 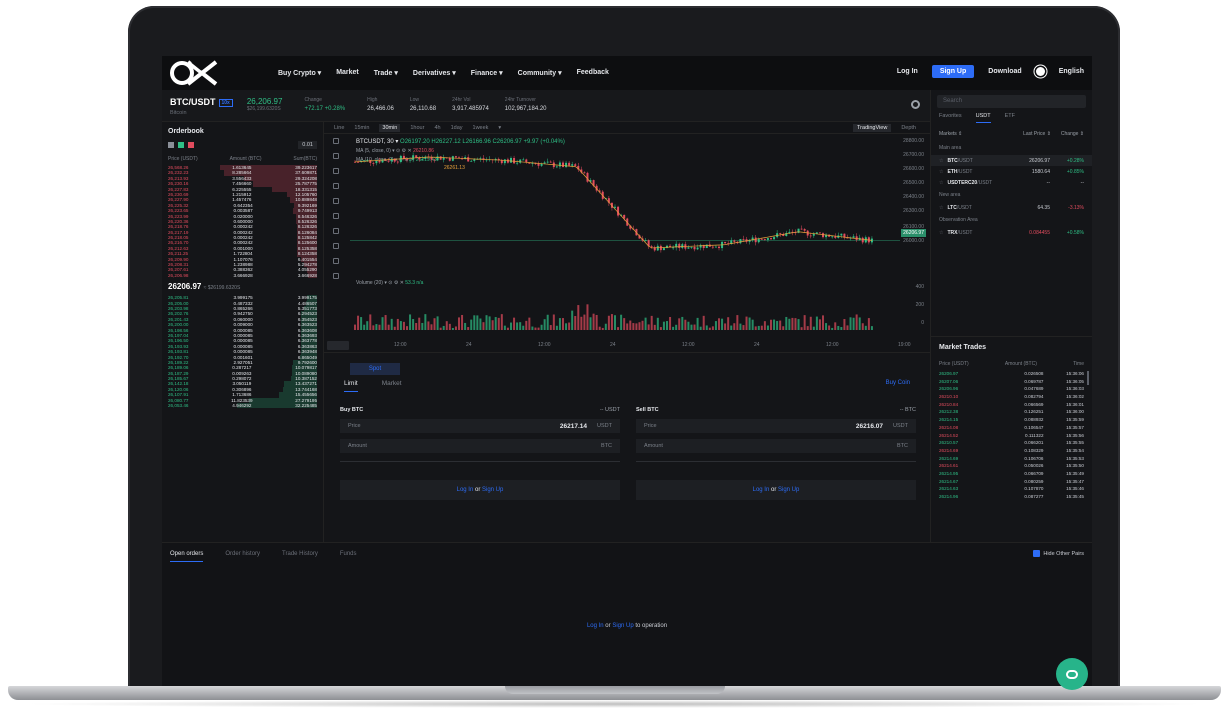 I want to click on trendline-tool-icon, so click(x=336, y=156).